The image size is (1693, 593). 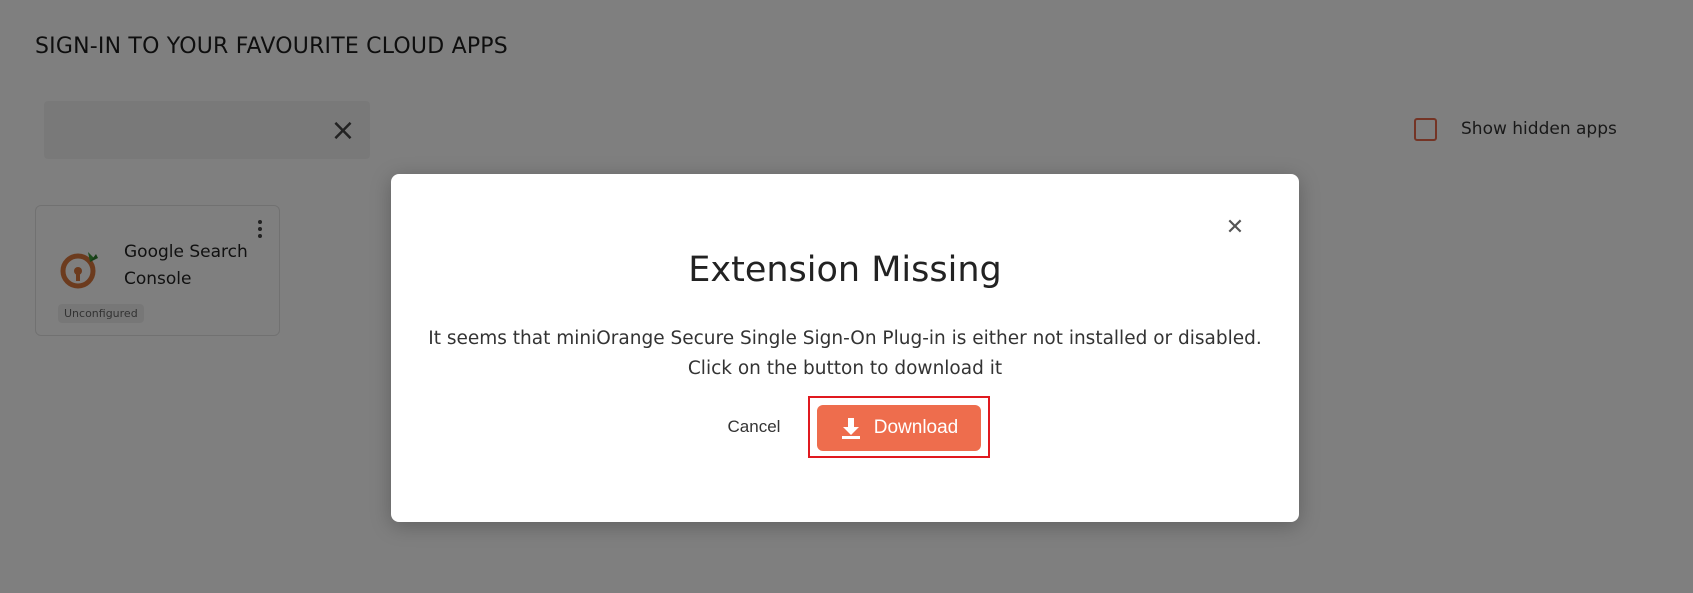 I want to click on download-label: Download, so click(x=916, y=427).